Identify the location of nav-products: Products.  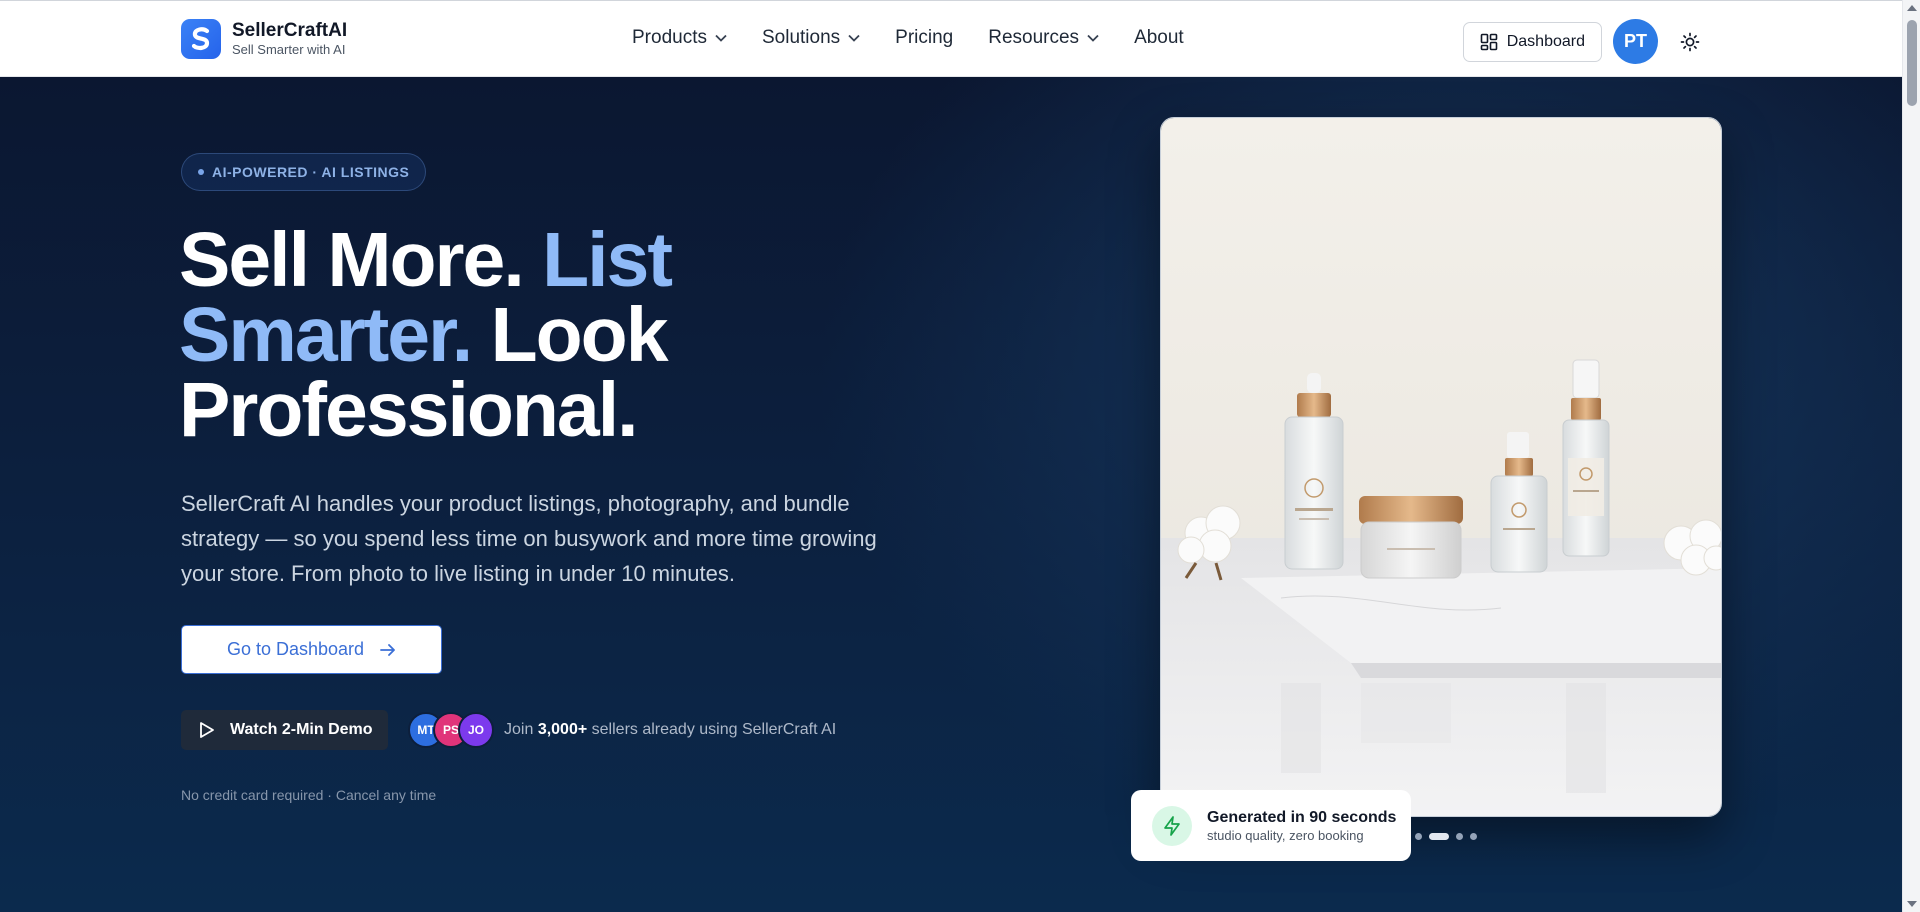
(679, 38).